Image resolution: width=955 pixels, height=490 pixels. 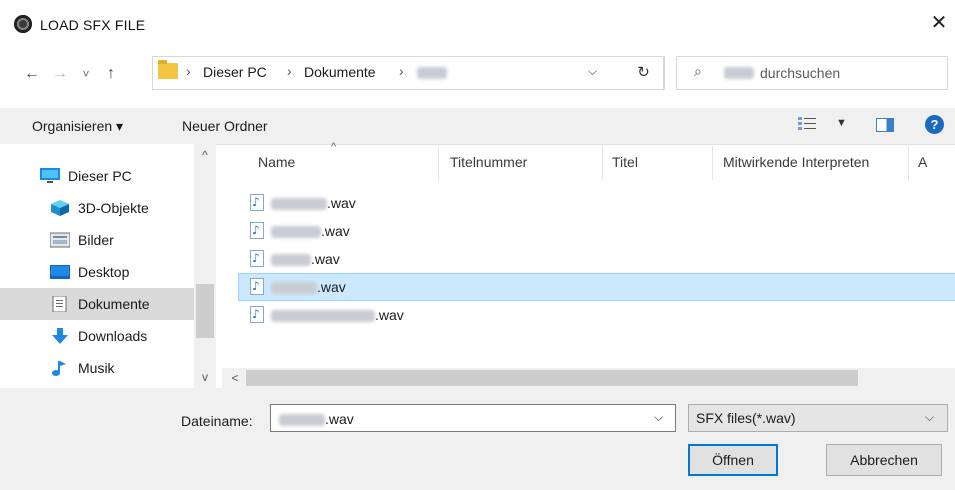 What do you see at coordinates (316, 419) in the screenshot?
I see `filename-value: .wav` at bounding box center [316, 419].